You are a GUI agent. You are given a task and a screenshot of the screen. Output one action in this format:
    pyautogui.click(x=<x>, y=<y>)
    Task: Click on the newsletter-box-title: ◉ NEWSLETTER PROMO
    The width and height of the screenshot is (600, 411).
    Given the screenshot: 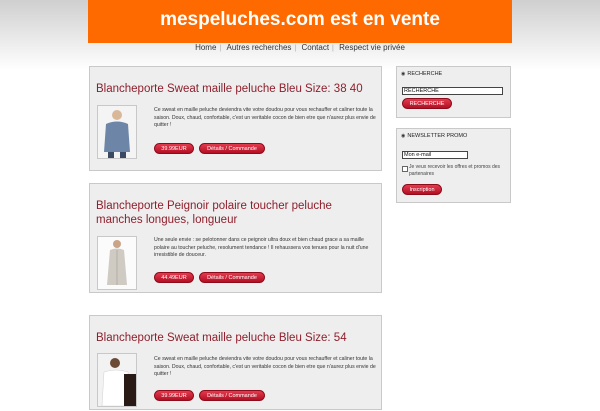 What is the action you would take?
    pyautogui.click(x=434, y=136)
    